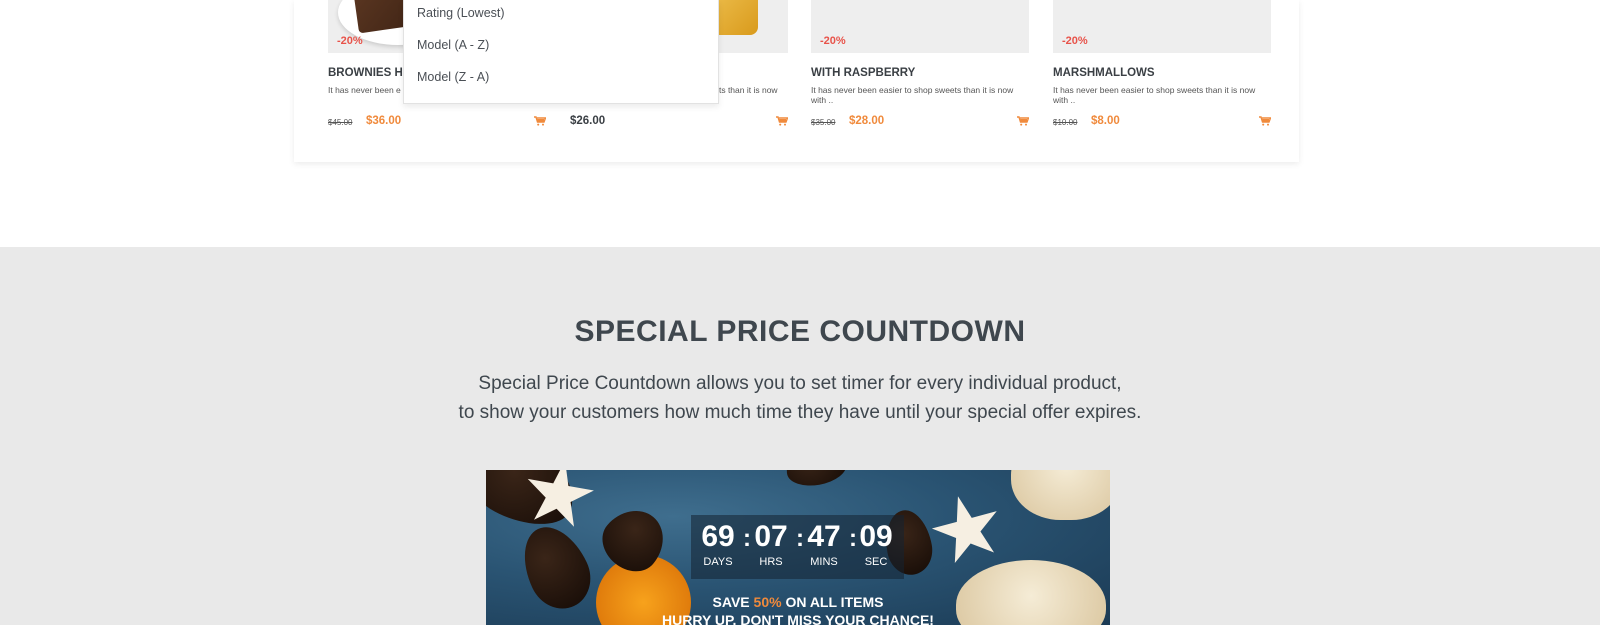 The height and width of the screenshot is (625, 1600). What do you see at coordinates (823, 122) in the screenshot?
I see `old-price: $35.00` at bounding box center [823, 122].